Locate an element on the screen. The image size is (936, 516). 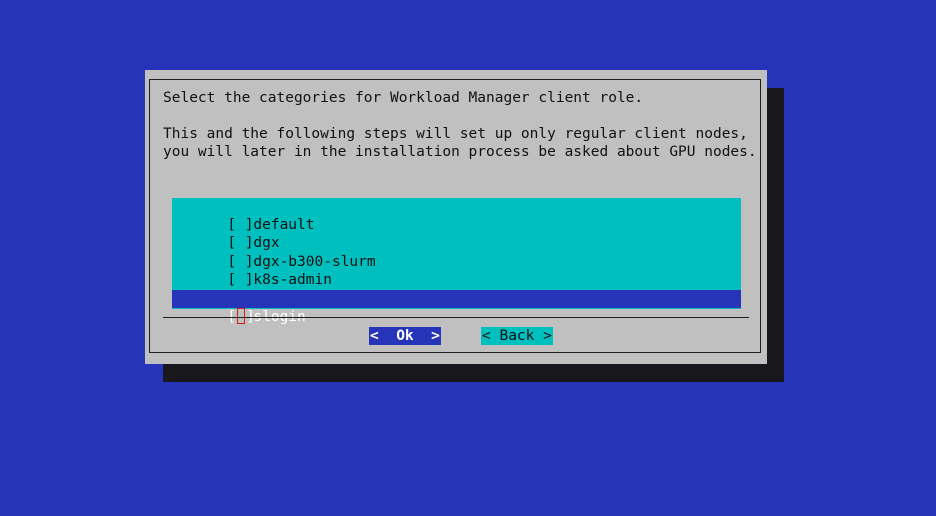
checklist-item-k8s-user: [ ]k8s-user is located at coordinates (456, 288).